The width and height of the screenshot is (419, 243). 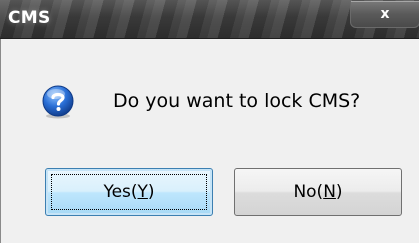 I want to click on no-button: No(N), so click(x=318, y=192).